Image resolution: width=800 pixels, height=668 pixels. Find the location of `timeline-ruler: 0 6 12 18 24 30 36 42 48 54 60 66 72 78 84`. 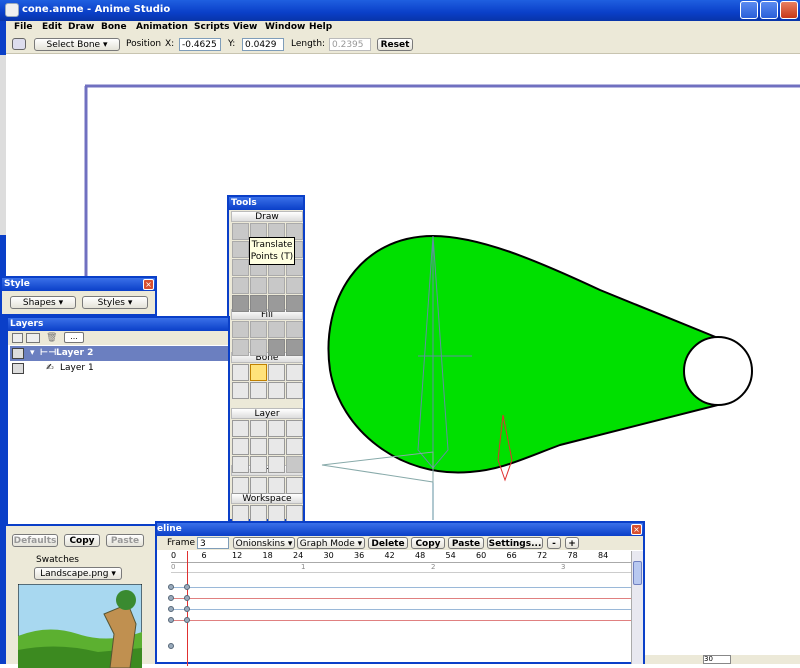

timeline-ruler: 0 6 12 18 24 30 36 42 48 54 60 66 72 78 84 is located at coordinates (401, 557).